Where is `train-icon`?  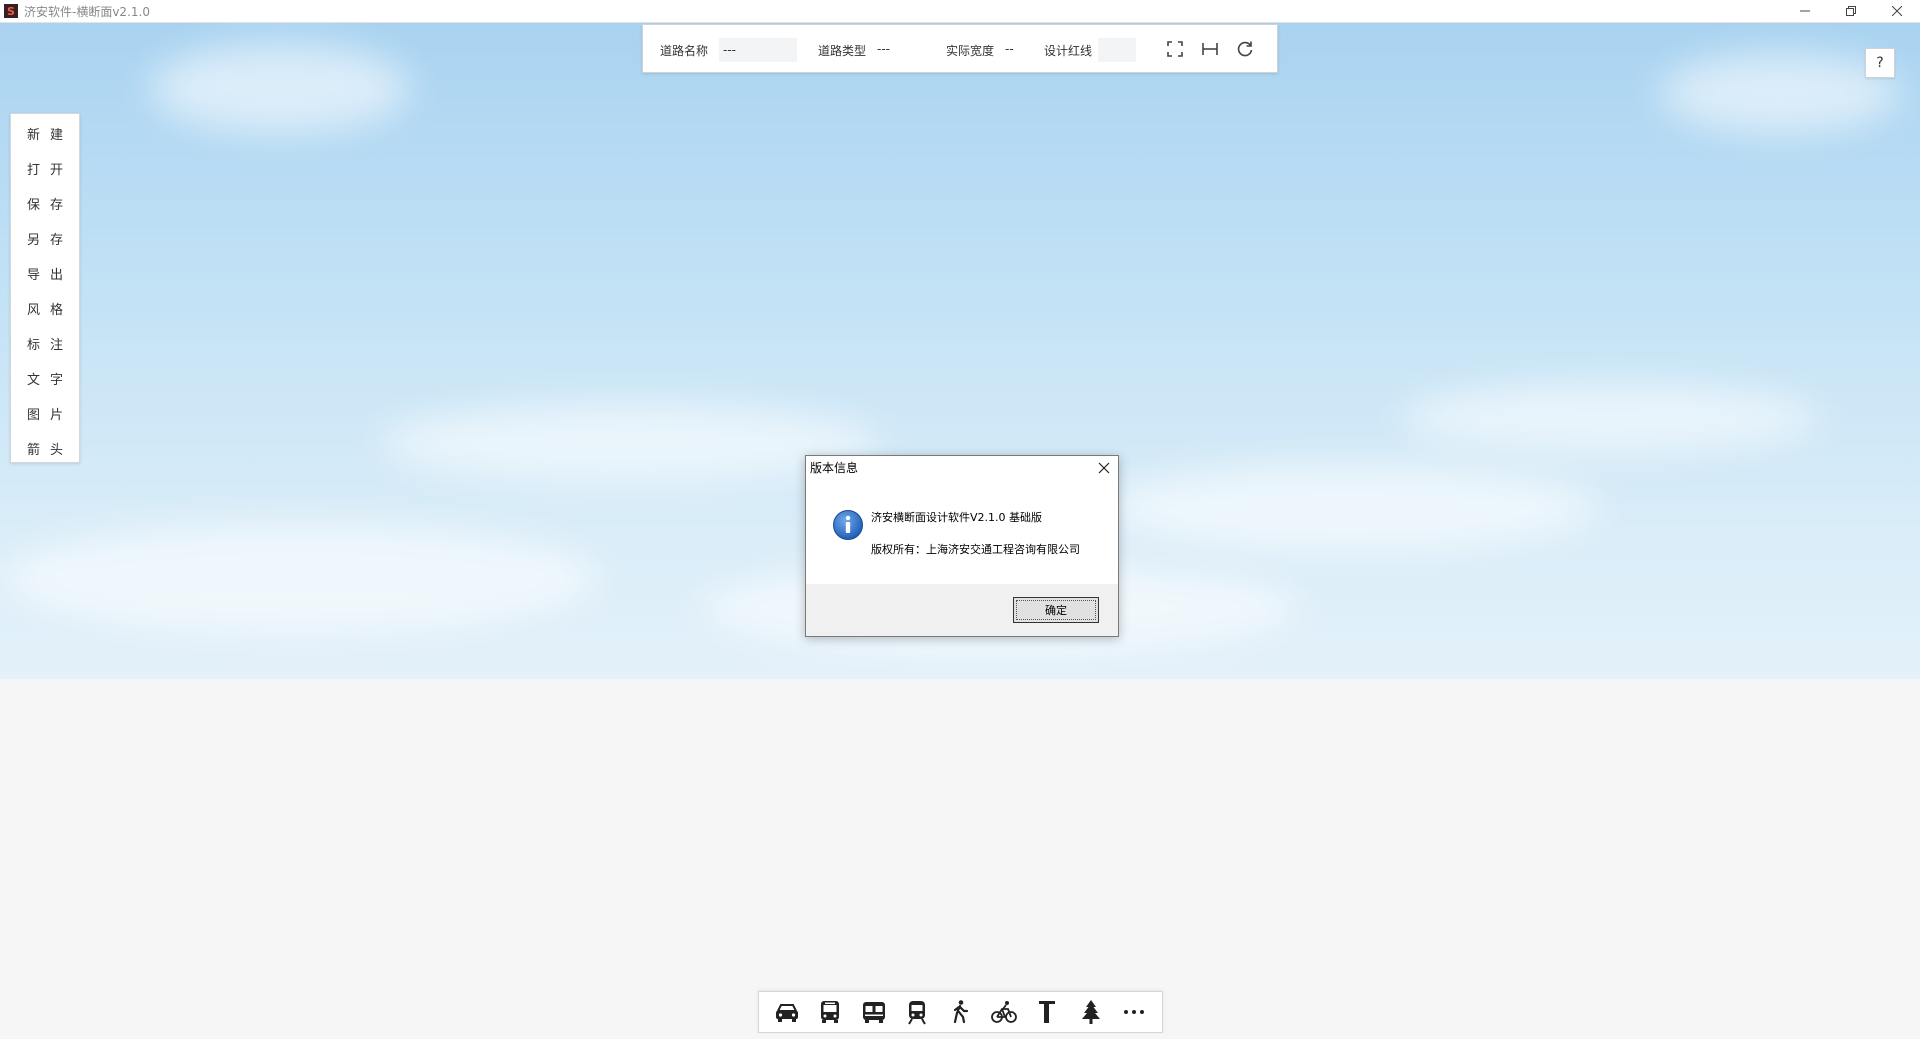 train-icon is located at coordinates (917, 1013).